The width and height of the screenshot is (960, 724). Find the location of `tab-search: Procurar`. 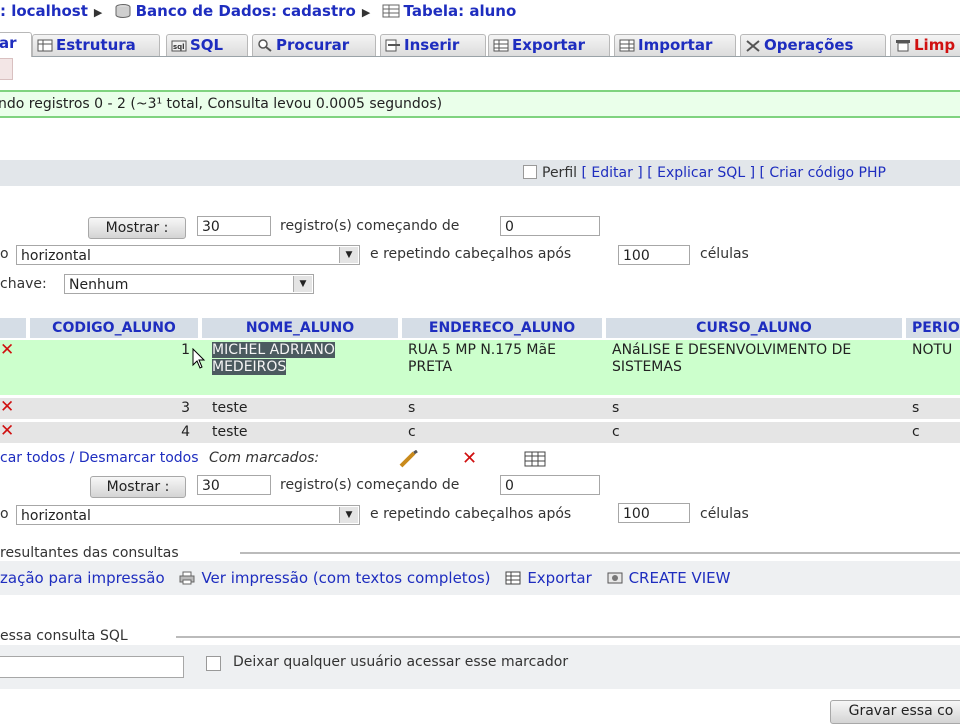

tab-search: Procurar is located at coordinates (314, 45).